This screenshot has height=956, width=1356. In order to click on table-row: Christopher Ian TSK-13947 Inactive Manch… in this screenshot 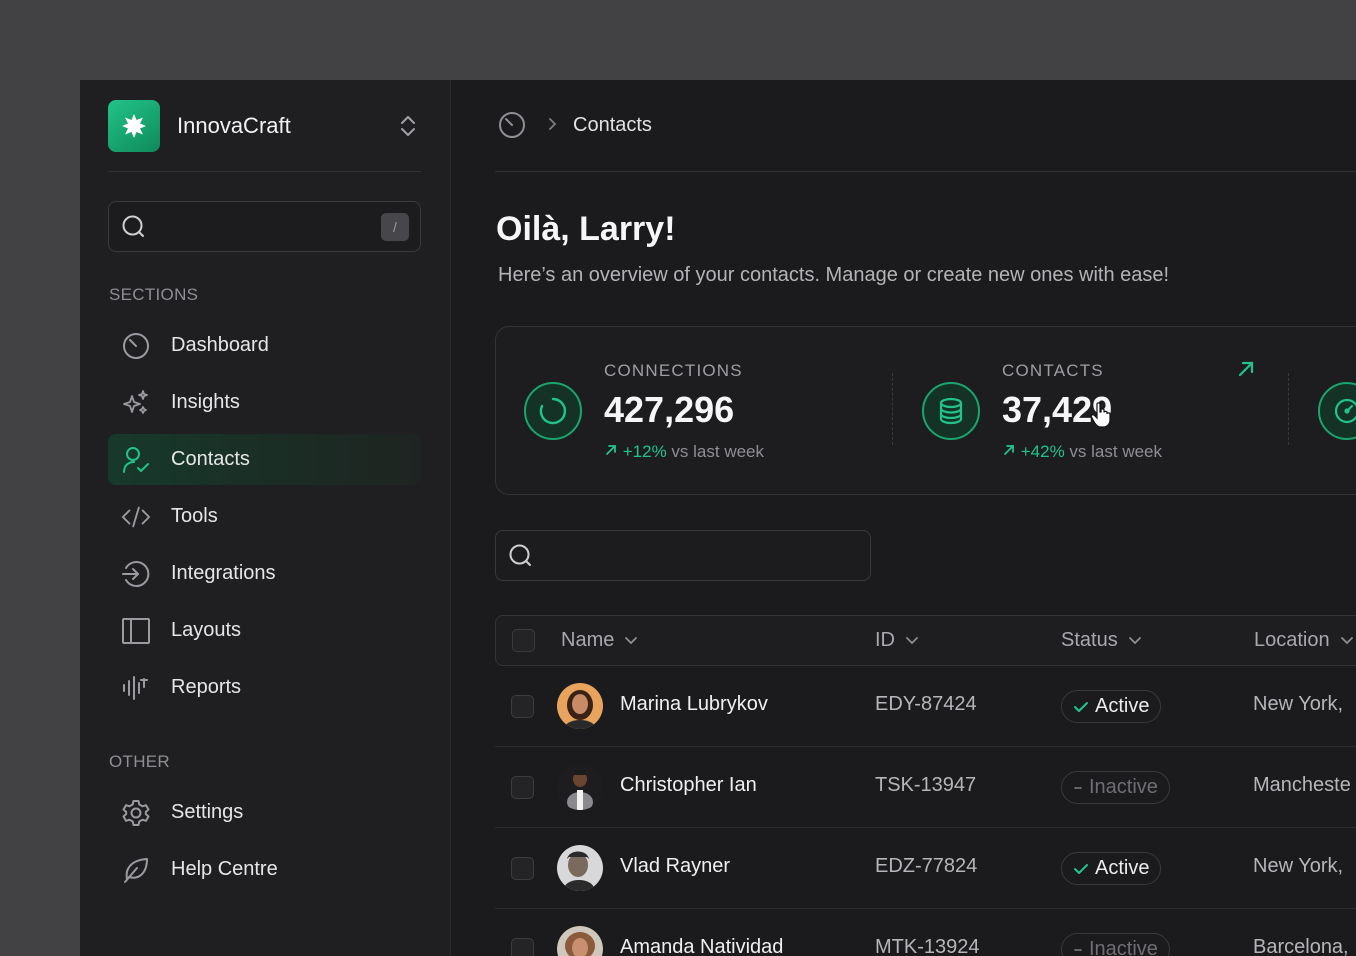, I will do `click(925, 787)`.